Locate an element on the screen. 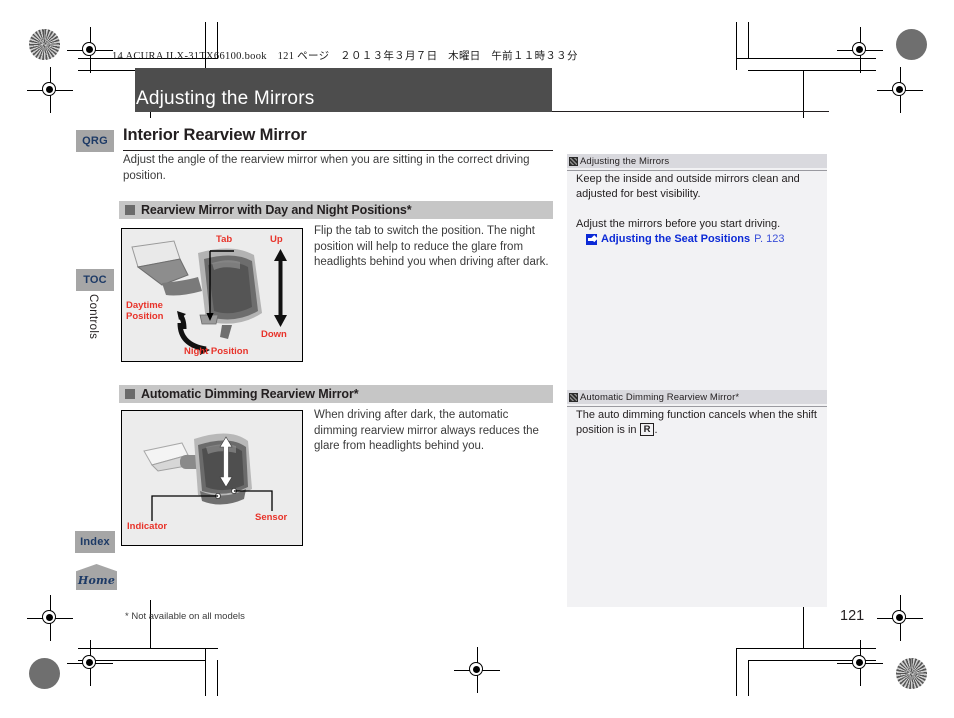 Image resolution: width=954 pixels, height=718 pixels. registration-mark-bottom-right-inner is located at coordinates (860, 663).